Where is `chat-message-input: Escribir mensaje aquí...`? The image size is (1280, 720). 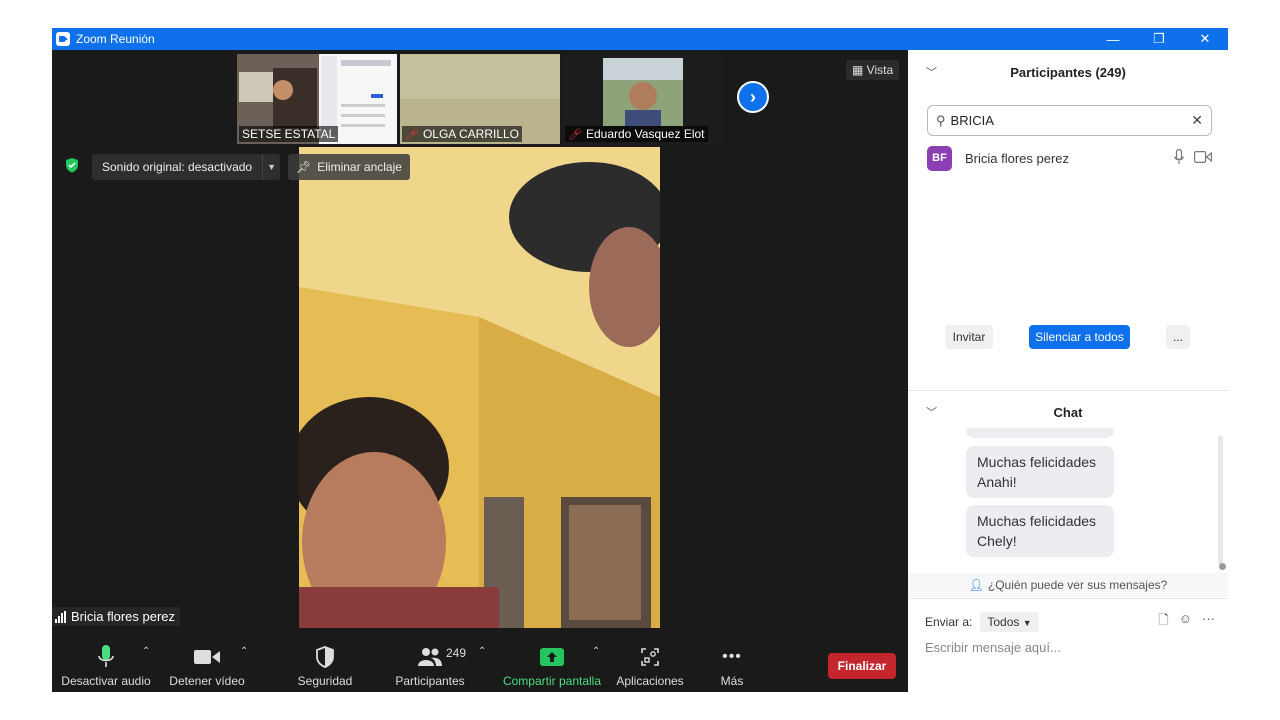
chat-message-input: Escribir mensaje aquí... is located at coordinates (1070, 651).